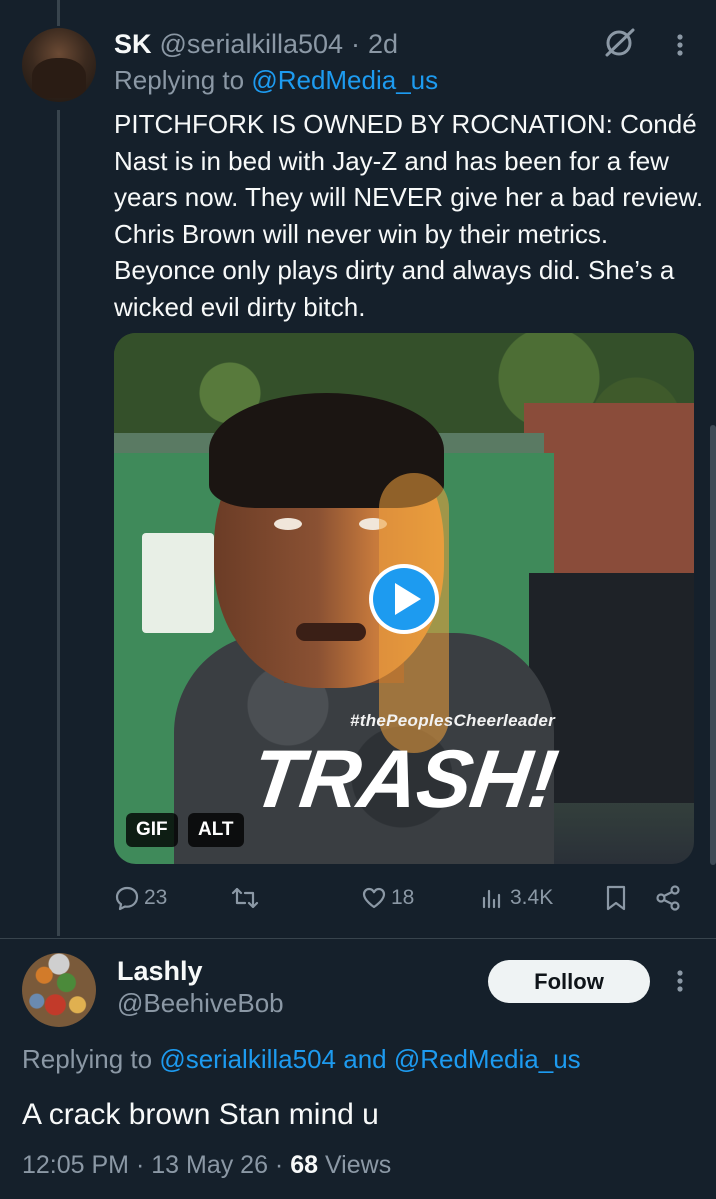  Describe the element at coordinates (383, 44) in the screenshot. I see `timestamp: 2d` at that location.